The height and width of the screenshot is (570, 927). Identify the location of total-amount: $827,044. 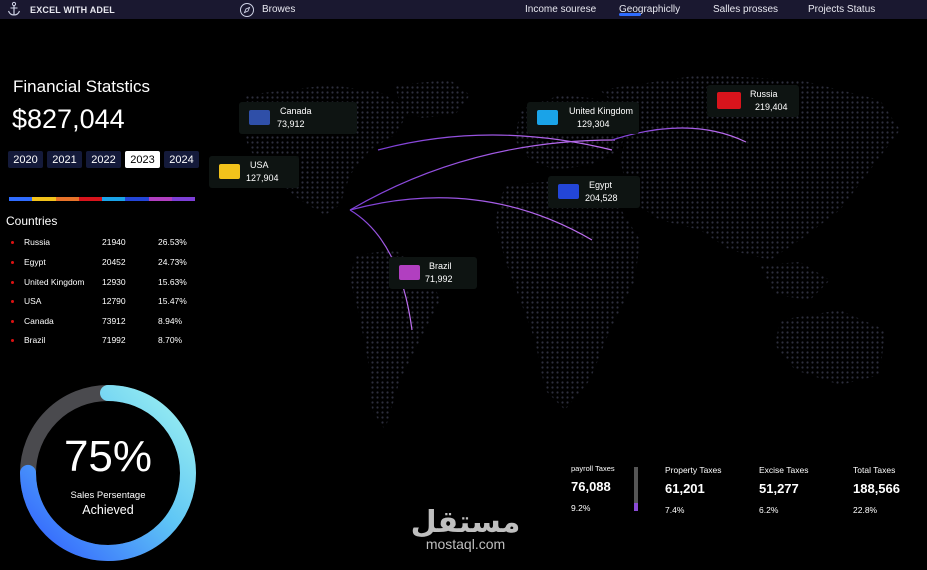
(68, 119).